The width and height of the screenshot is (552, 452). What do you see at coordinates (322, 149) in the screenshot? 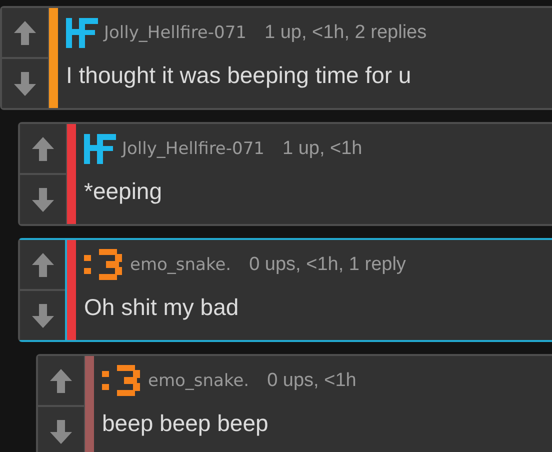
I see `comment-meta: 1 up, <1h` at bounding box center [322, 149].